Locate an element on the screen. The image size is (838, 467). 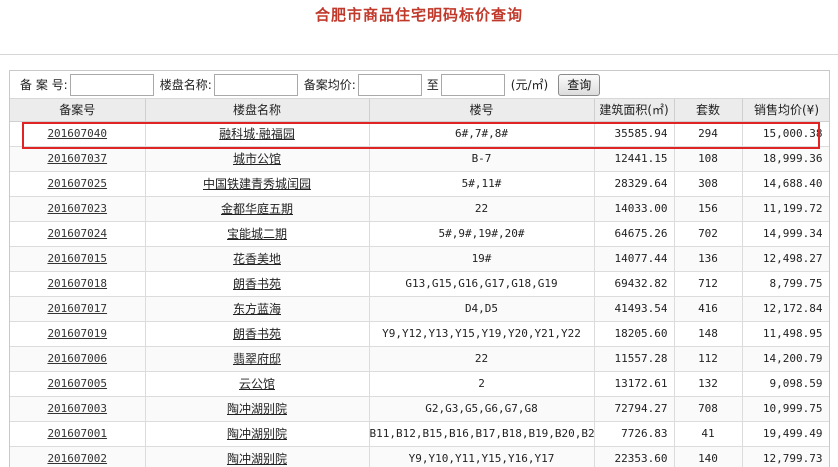
col-header-avg-price: 销售均价(¥) is located at coordinates (785, 110).